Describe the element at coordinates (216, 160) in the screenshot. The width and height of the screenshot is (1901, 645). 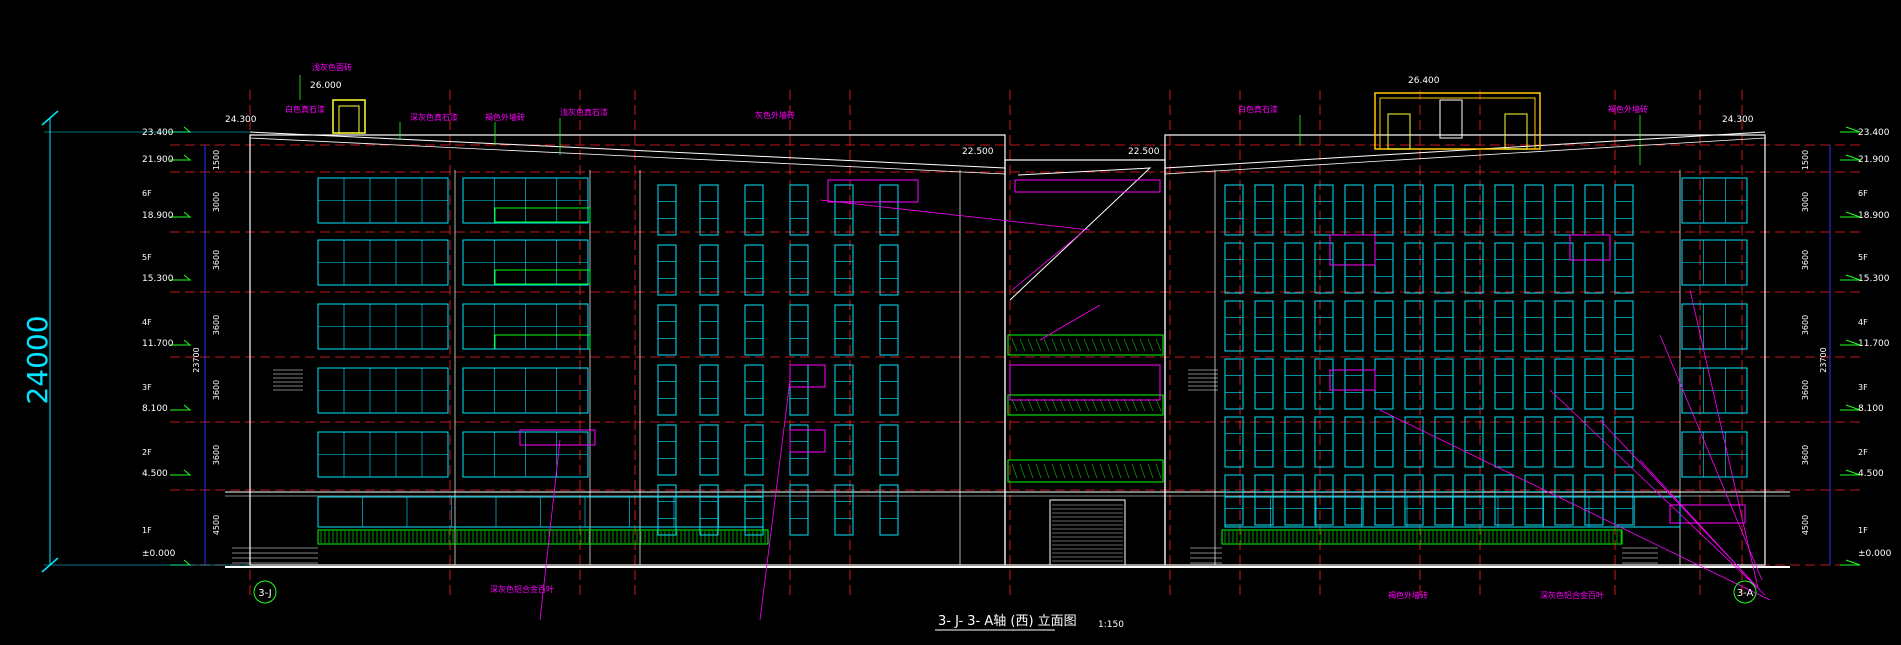
I see `dim-left-1500: 1500` at that location.